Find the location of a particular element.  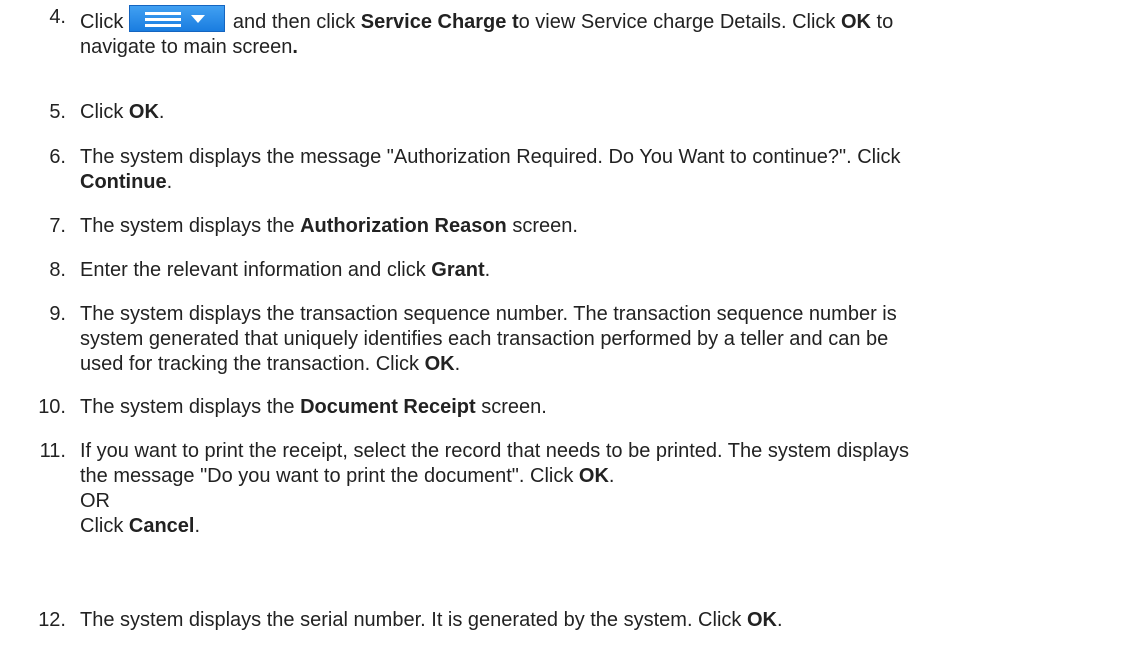

step-number: 9. is located at coordinates (57, 314).